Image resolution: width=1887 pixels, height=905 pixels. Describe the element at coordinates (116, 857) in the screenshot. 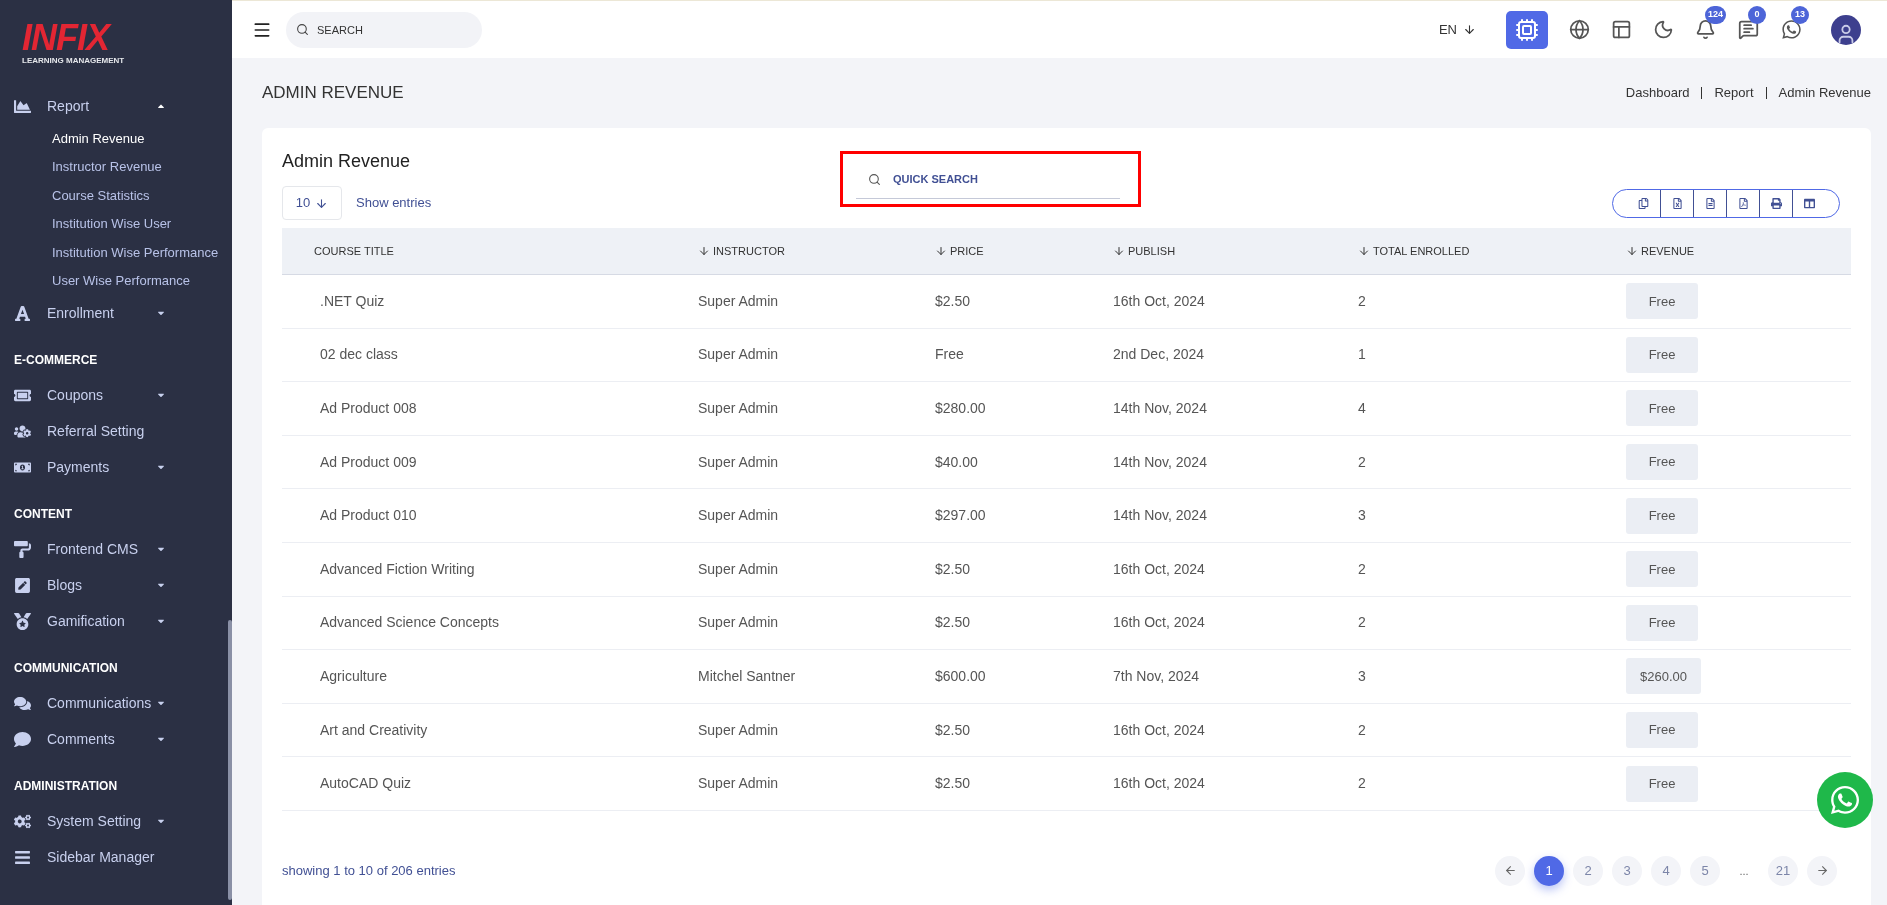

I see `sidebar-item: Sidebar Manager` at that location.